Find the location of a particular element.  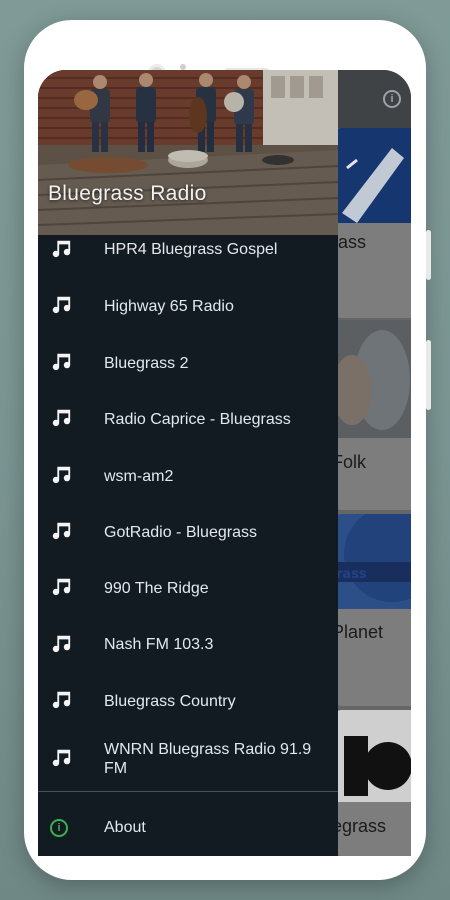

drawer-item-label: Bluegrass 2 is located at coordinates (146, 363).